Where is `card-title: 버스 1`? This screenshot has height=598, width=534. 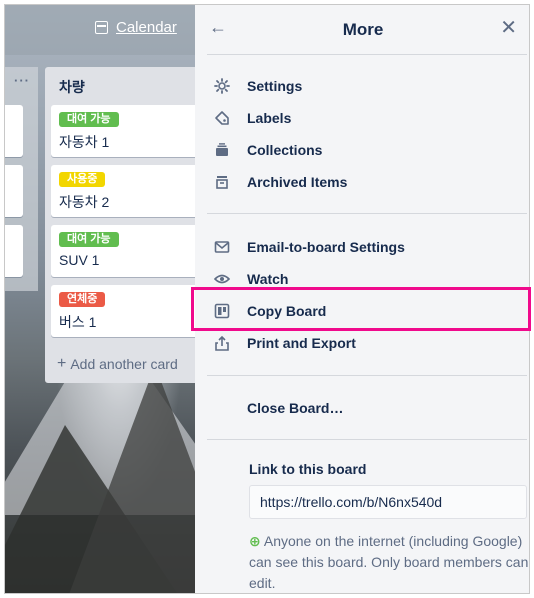
card-title: 버스 1 is located at coordinates (78, 322).